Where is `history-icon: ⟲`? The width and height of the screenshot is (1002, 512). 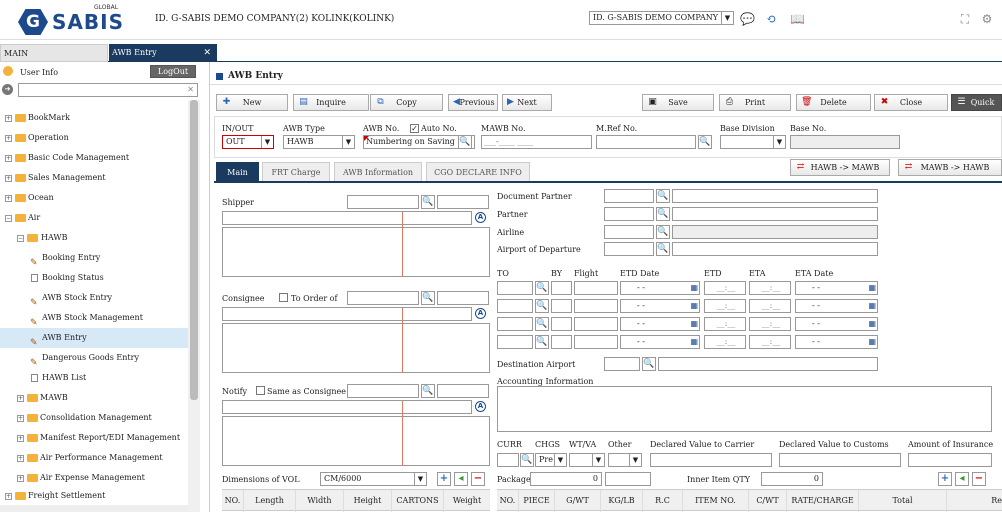
history-icon: ⟲ is located at coordinates (771, 19).